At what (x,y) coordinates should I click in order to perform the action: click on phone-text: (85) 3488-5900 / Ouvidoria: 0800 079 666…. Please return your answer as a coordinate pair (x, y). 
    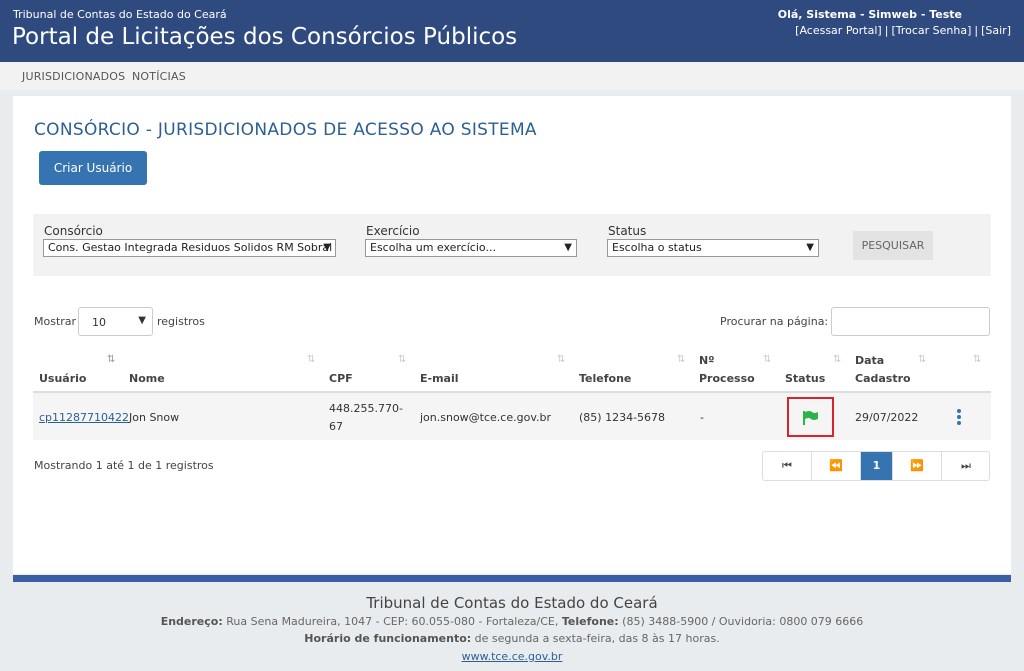
    Looking at the image, I should click on (743, 621).